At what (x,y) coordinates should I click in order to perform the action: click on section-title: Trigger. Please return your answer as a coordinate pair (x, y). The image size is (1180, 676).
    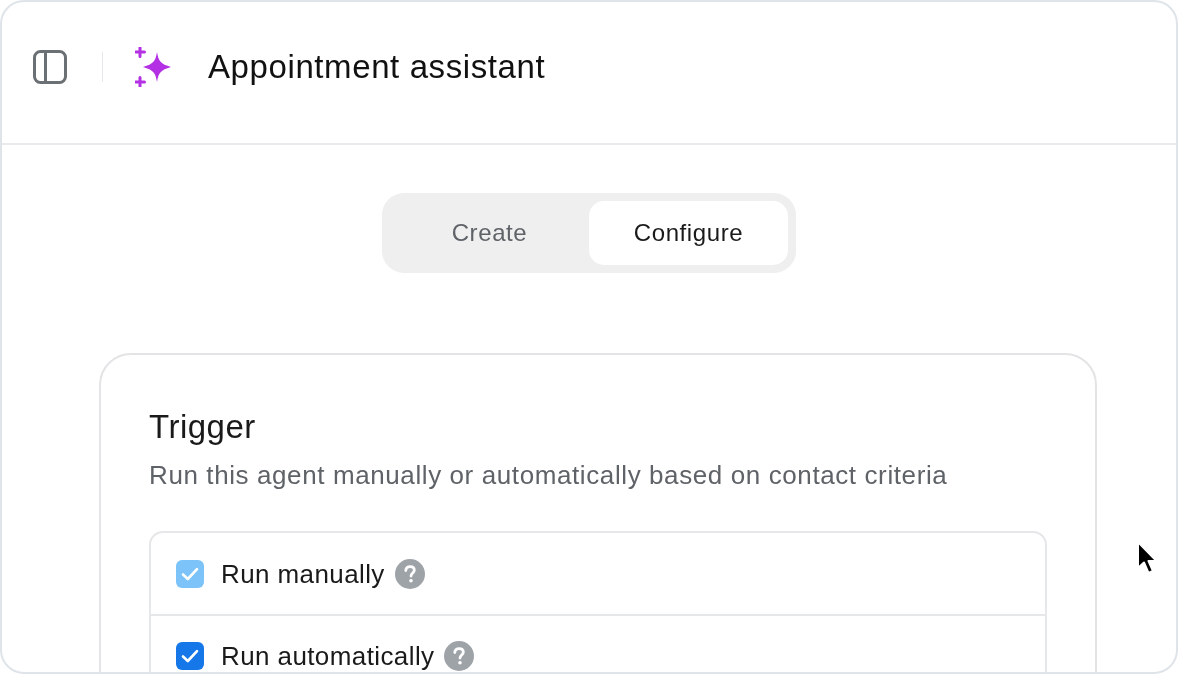
    Looking at the image, I should click on (203, 427).